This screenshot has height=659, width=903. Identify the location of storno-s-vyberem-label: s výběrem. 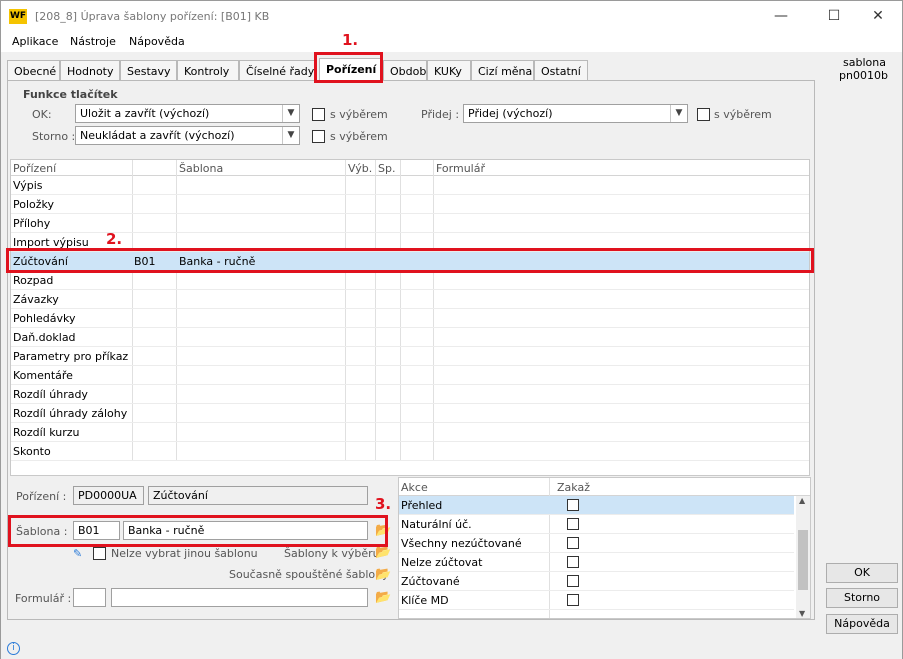
(359, 136).